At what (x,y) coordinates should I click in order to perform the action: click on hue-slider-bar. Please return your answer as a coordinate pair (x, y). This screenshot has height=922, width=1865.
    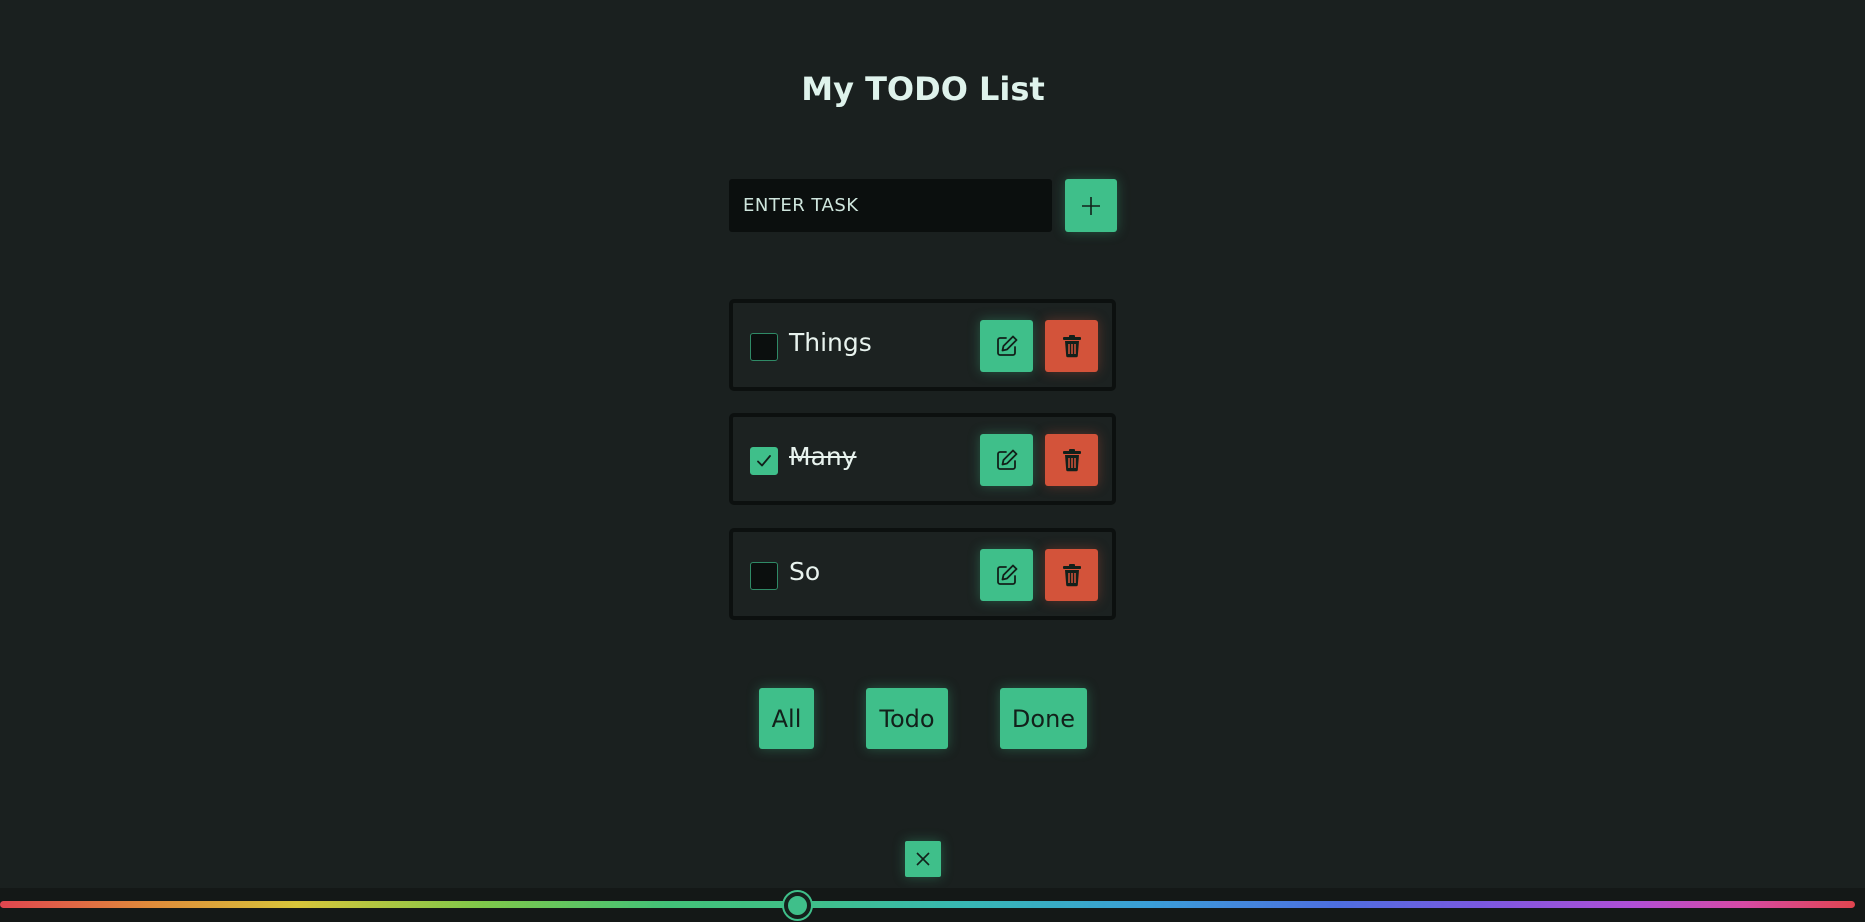
    Looking at the image, I should click on (927, 904).